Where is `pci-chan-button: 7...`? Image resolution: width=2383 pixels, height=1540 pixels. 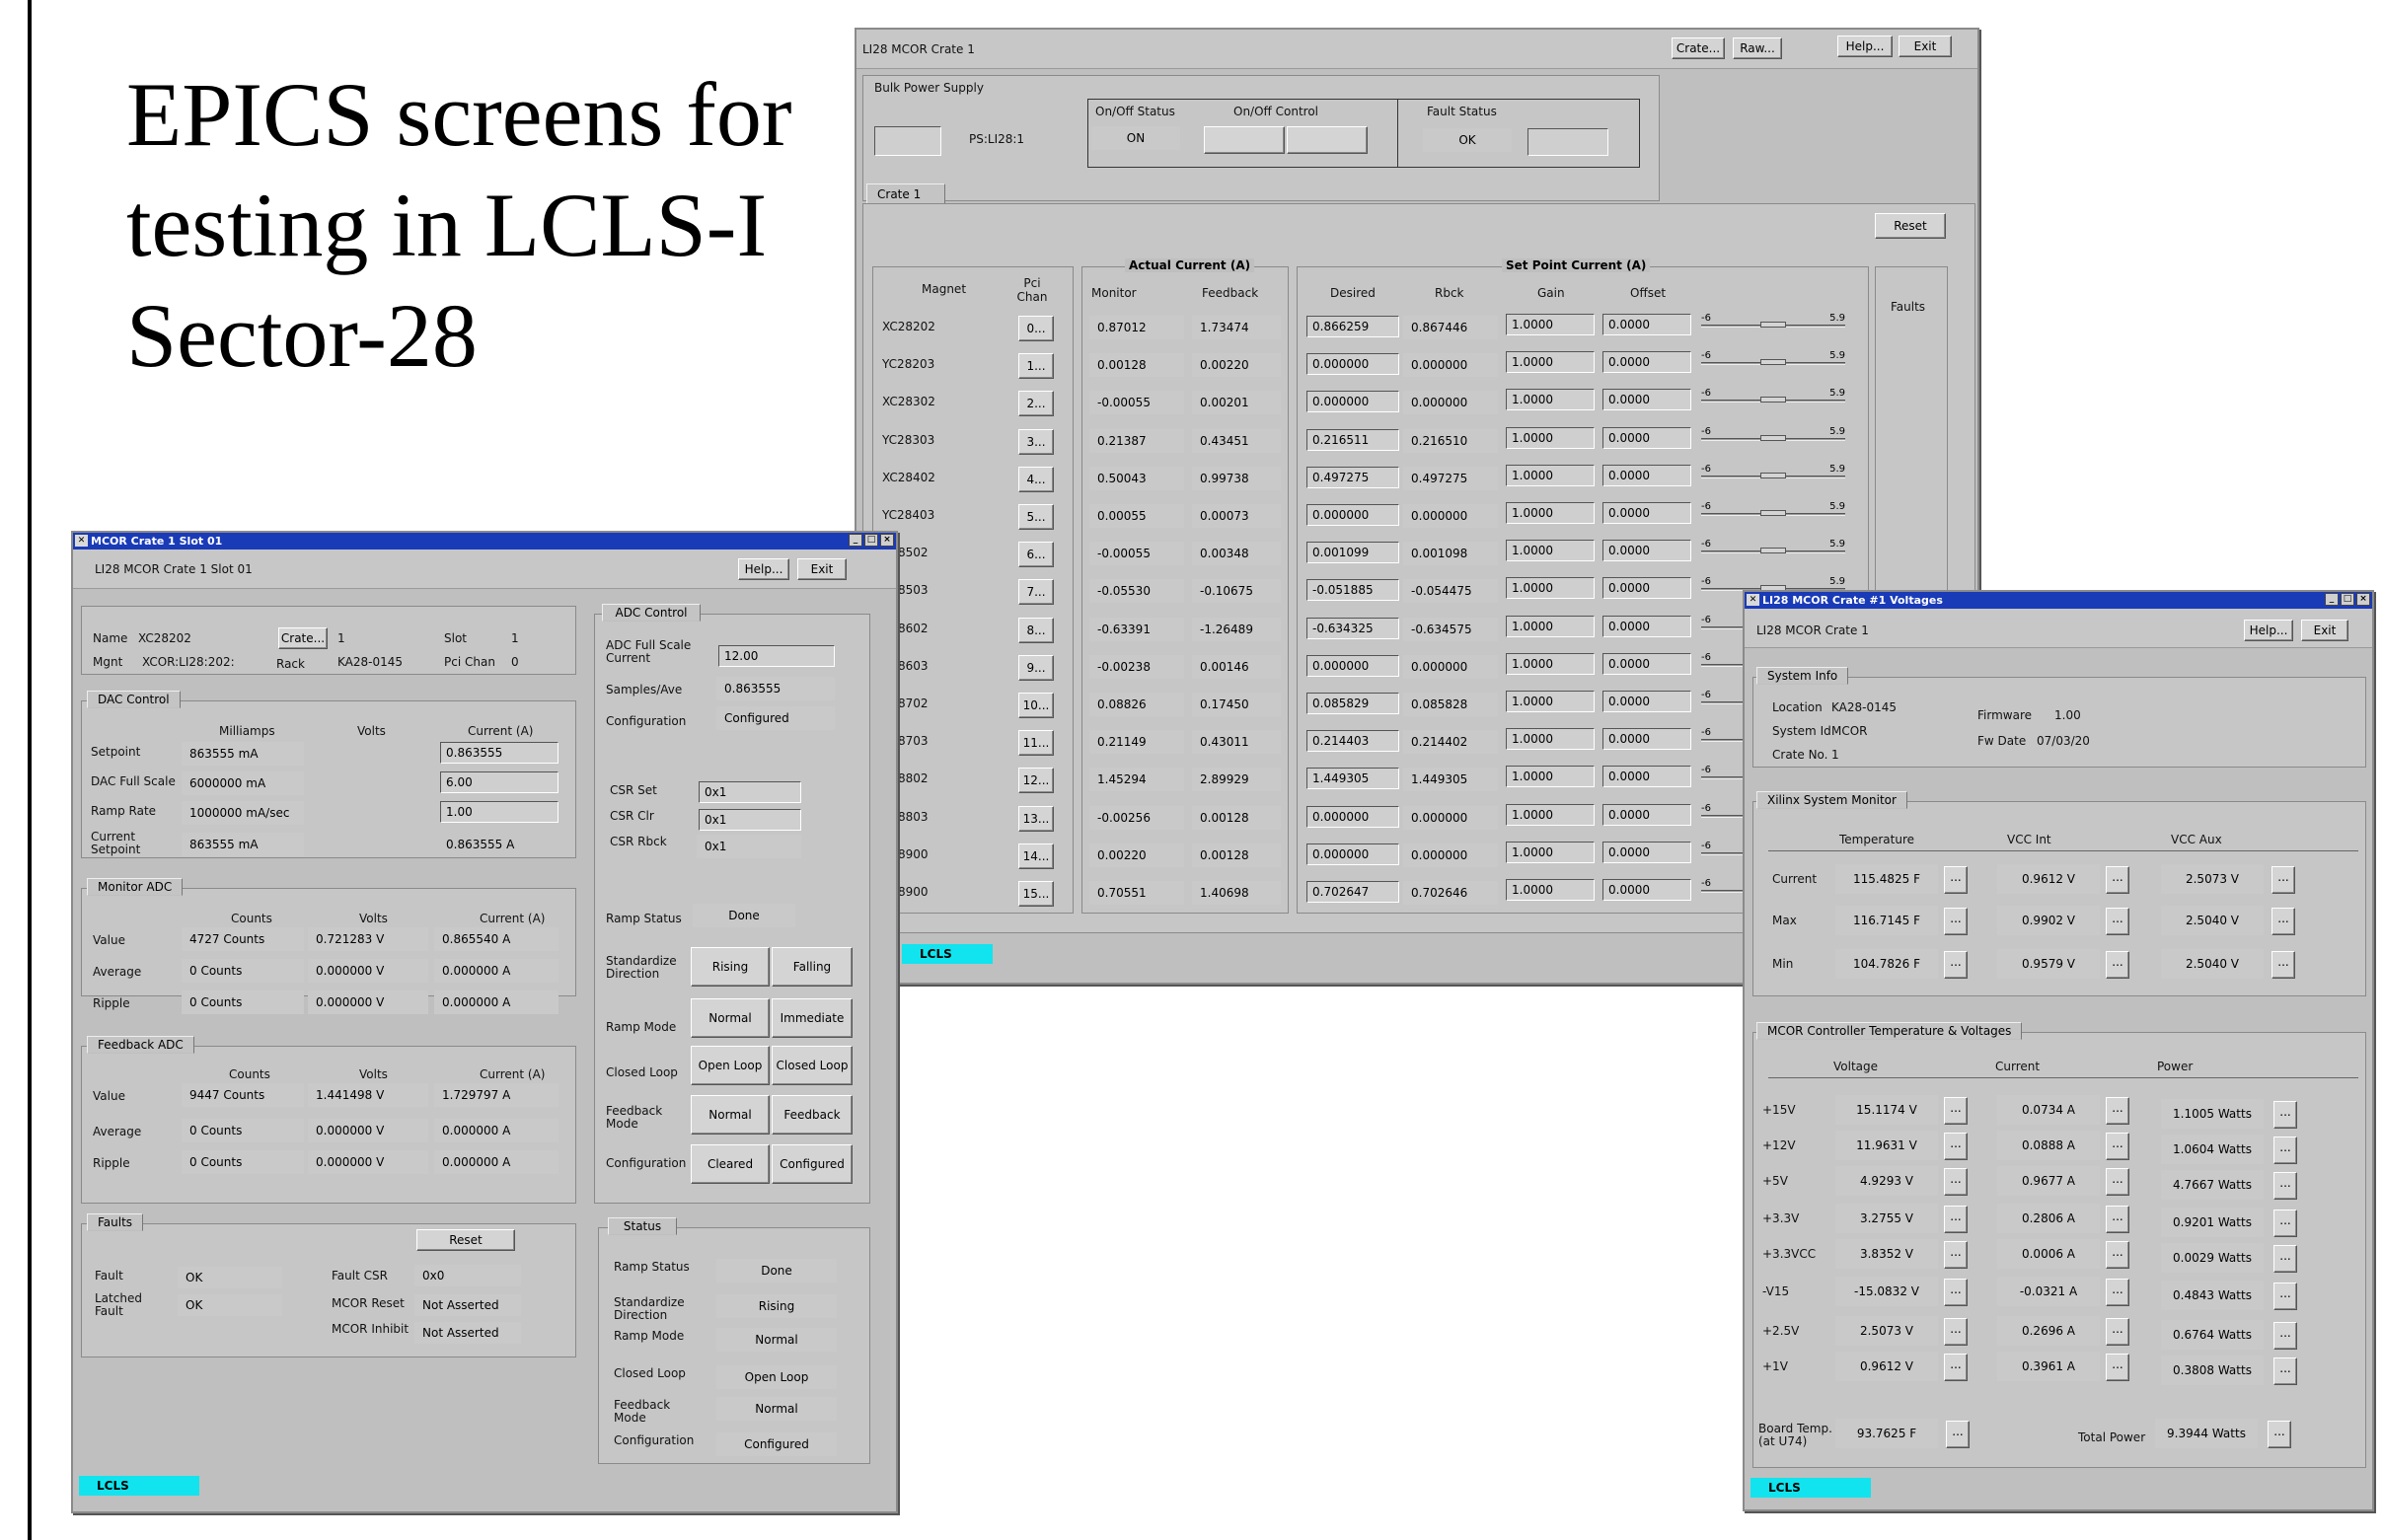 pci-chan-button: 7... is located at coordinates (1036, 592).